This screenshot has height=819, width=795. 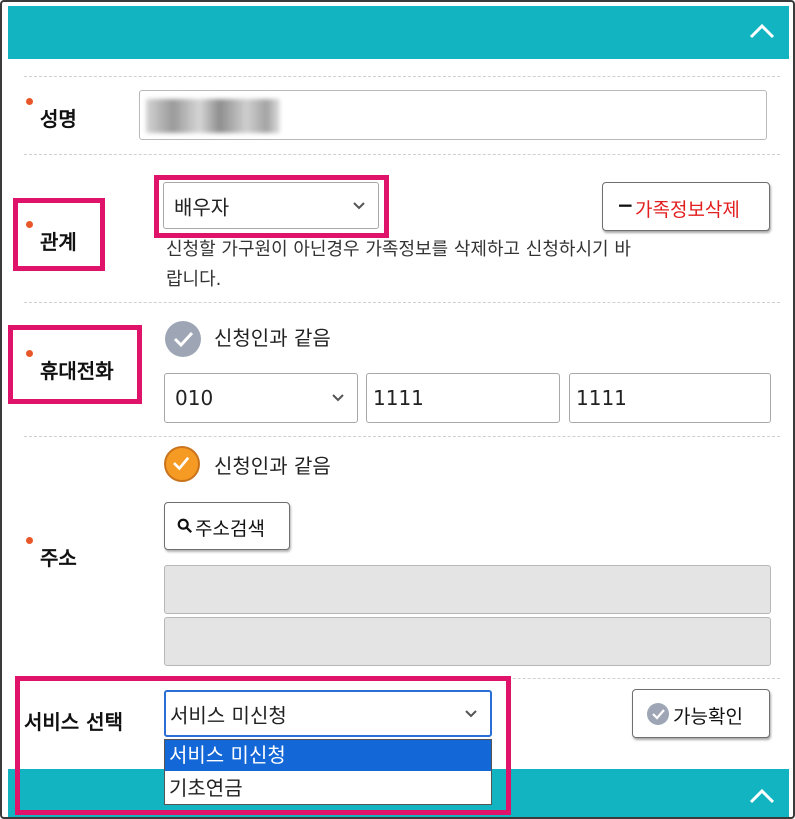 I want to click on mobile-prefix-select: 010, so click(x=261, y=398).